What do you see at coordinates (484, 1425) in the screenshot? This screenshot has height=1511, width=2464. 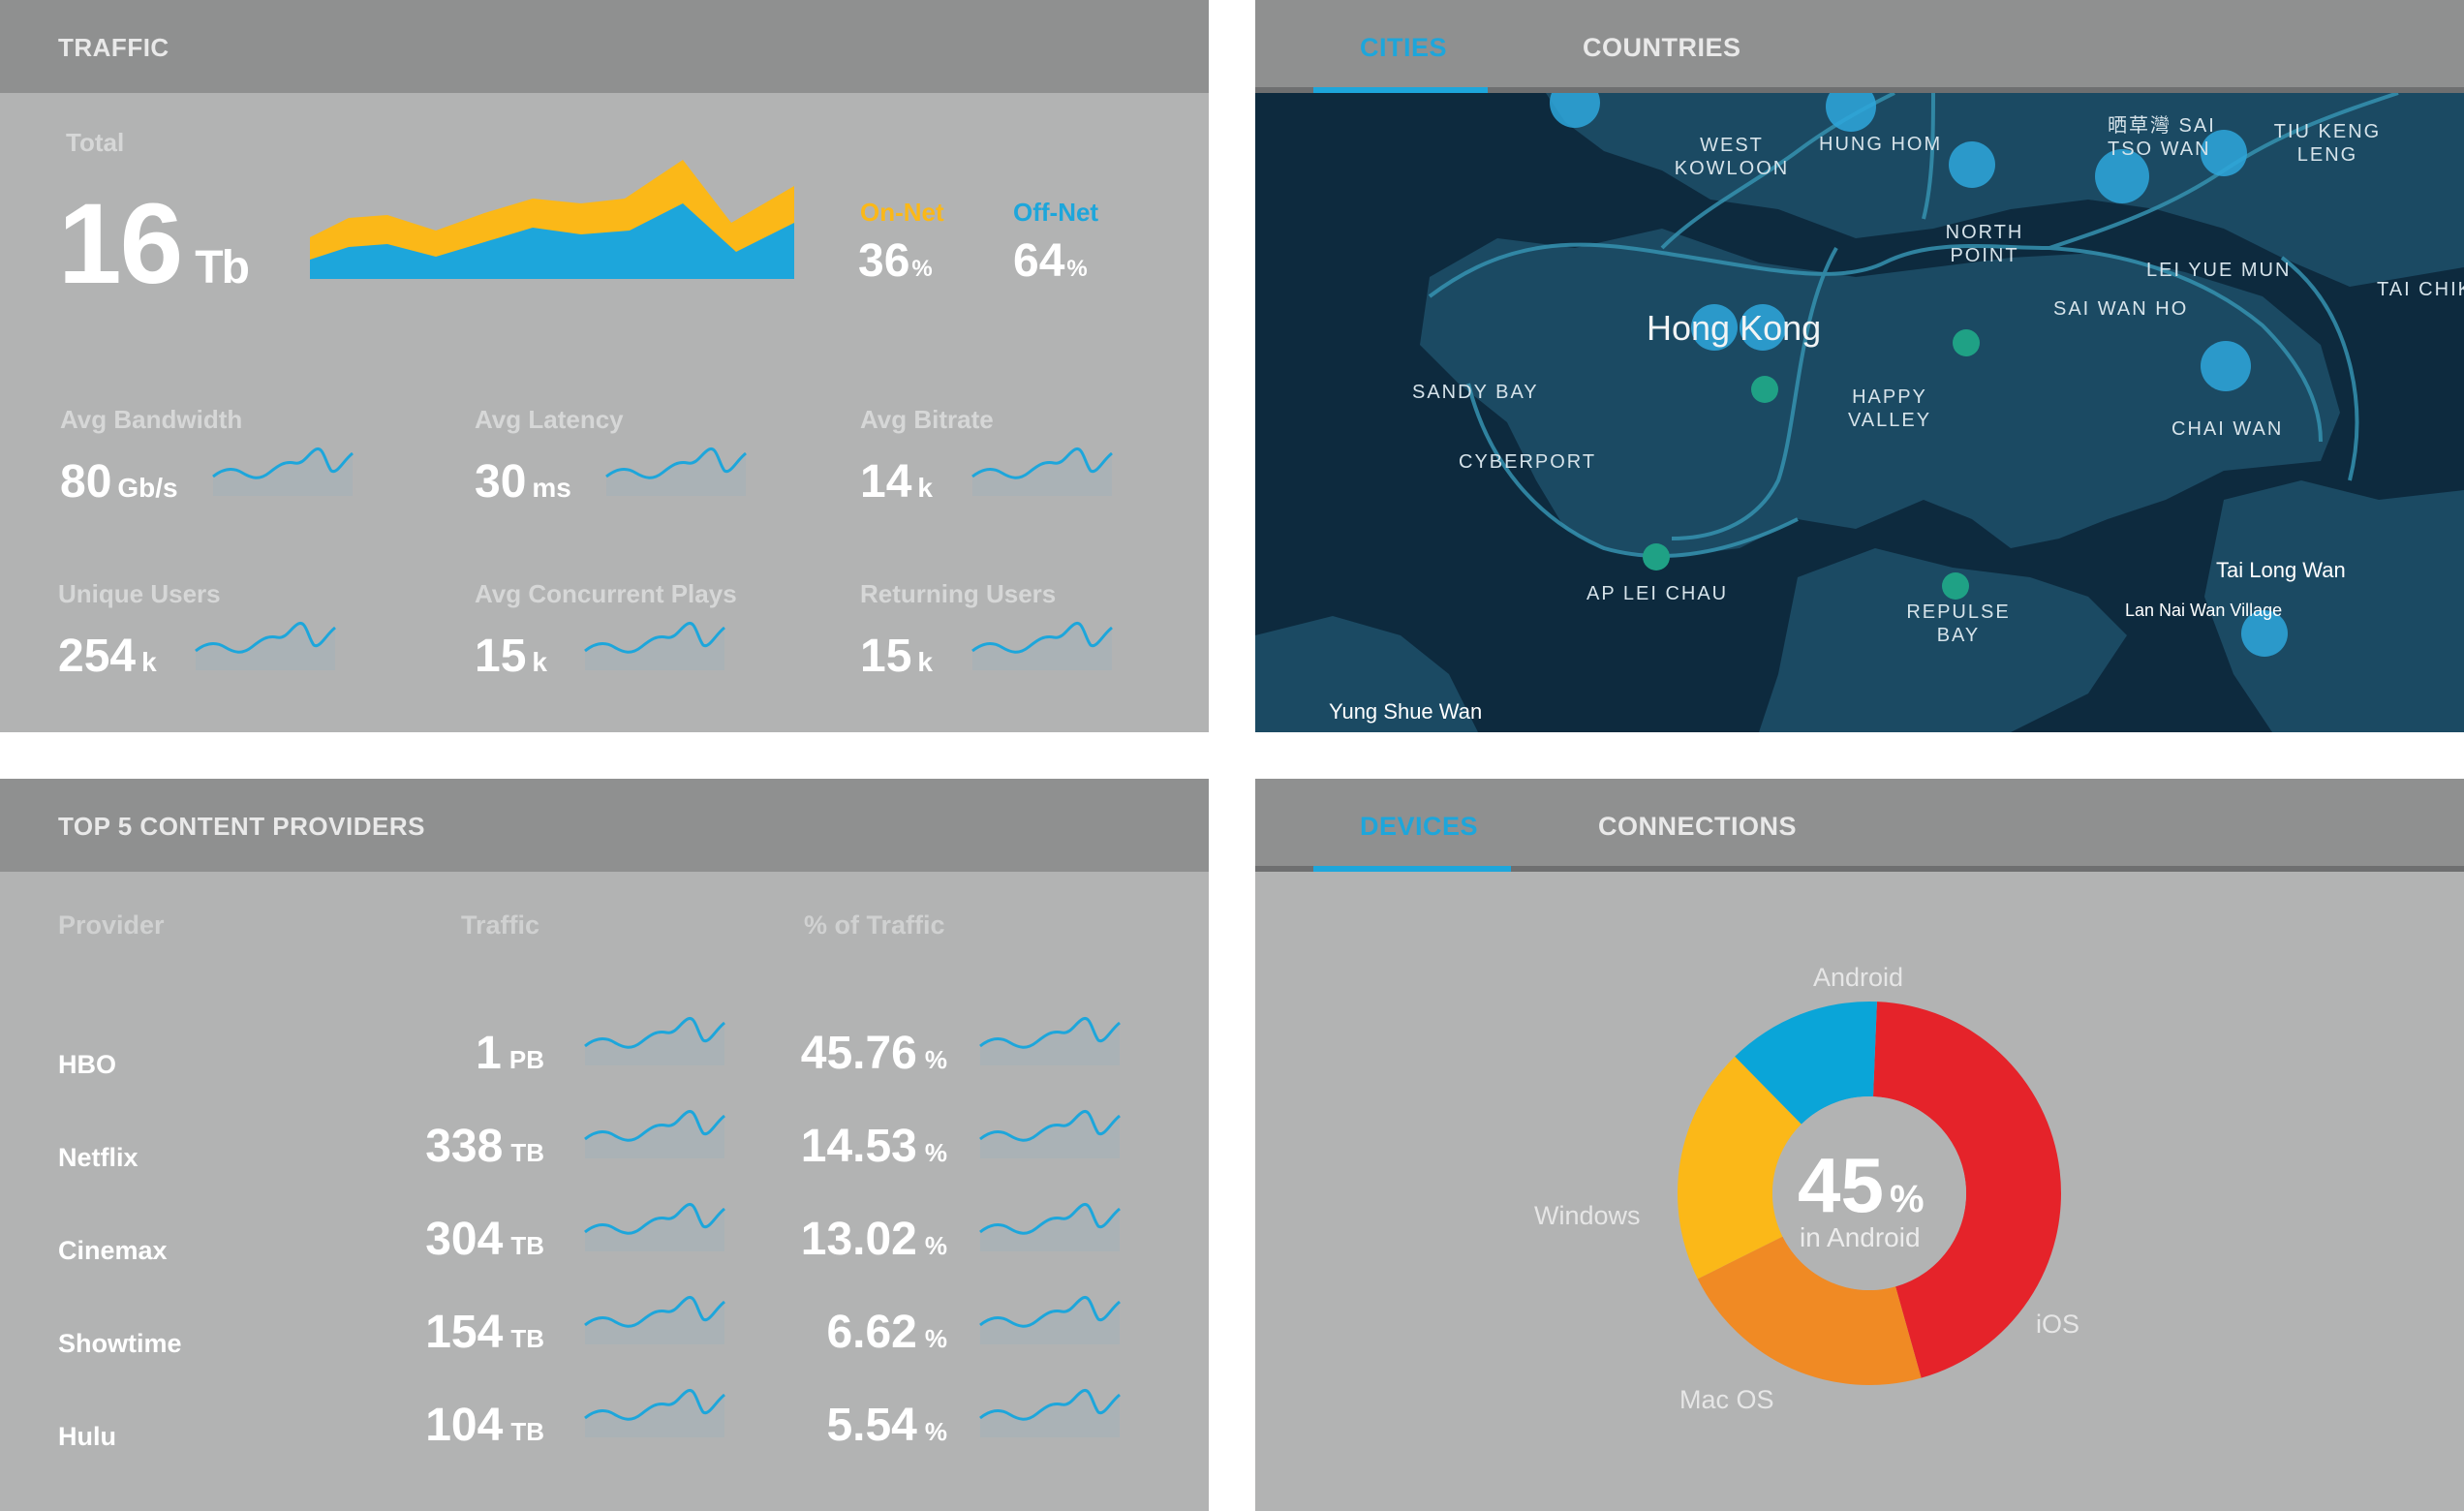 I see `provider-traffic-value: 104 TB` at bounding box center [484, 1425].